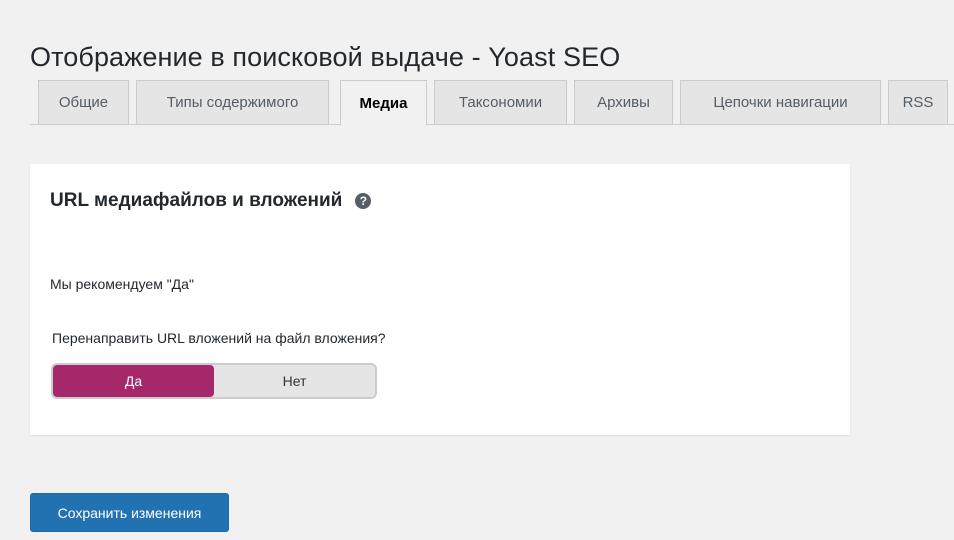  Describe the element at coordinates (623, 102) in the screenshot. I see `tab-archives: Архивы` at that location.